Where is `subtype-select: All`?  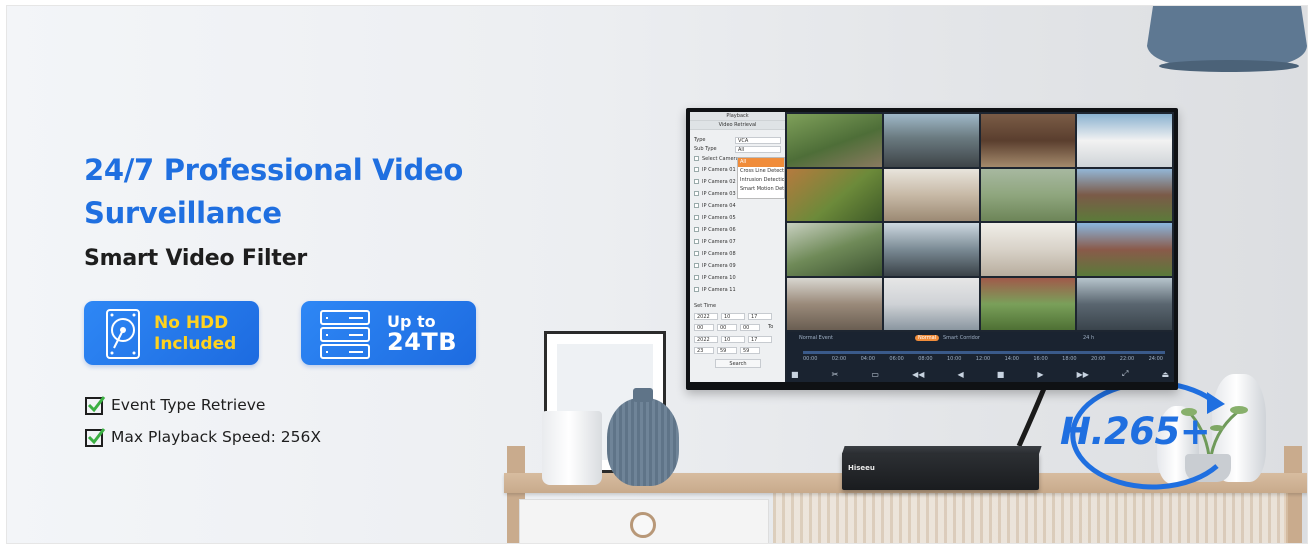
subtype-select: All is located at coordinates (758, 149).